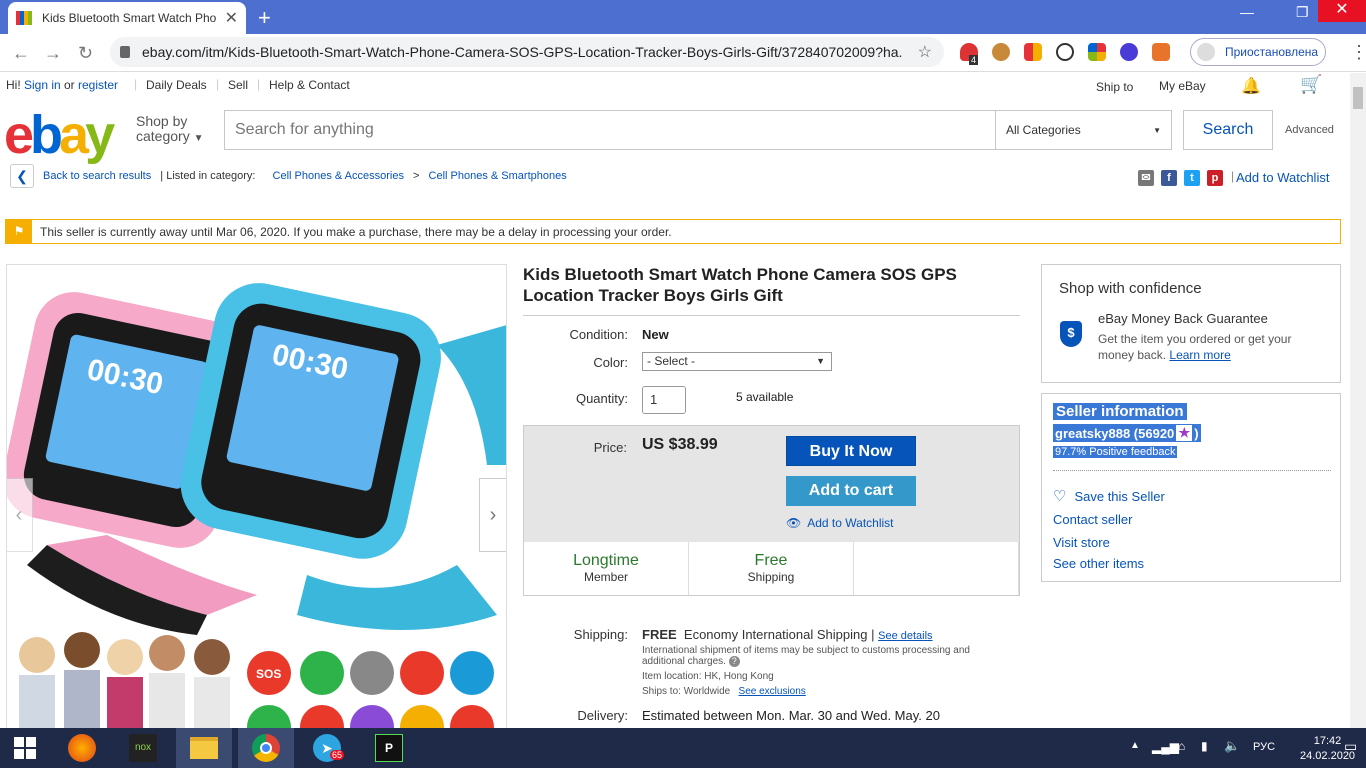  What do you see at coordinates (204, 748) in the screenshot?
I see `file-explorer-icon` at bounding box center [204, 748].